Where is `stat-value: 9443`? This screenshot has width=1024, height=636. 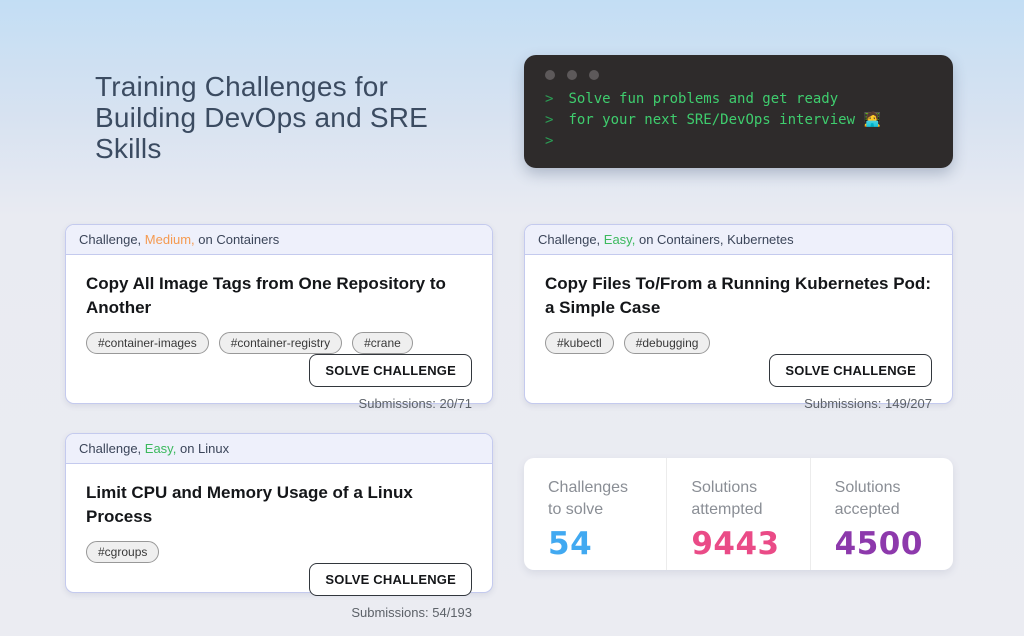 stat-value: 9443 is located at coordinates (735, 544).